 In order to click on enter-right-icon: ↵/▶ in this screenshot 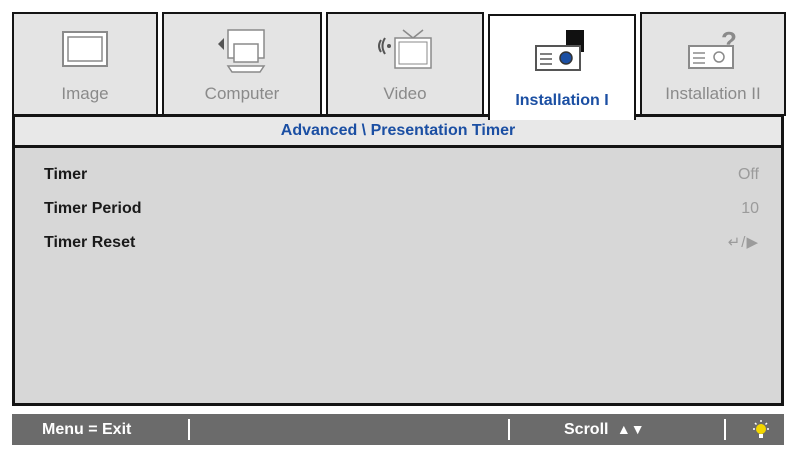, I will do `click(743, 243)`.